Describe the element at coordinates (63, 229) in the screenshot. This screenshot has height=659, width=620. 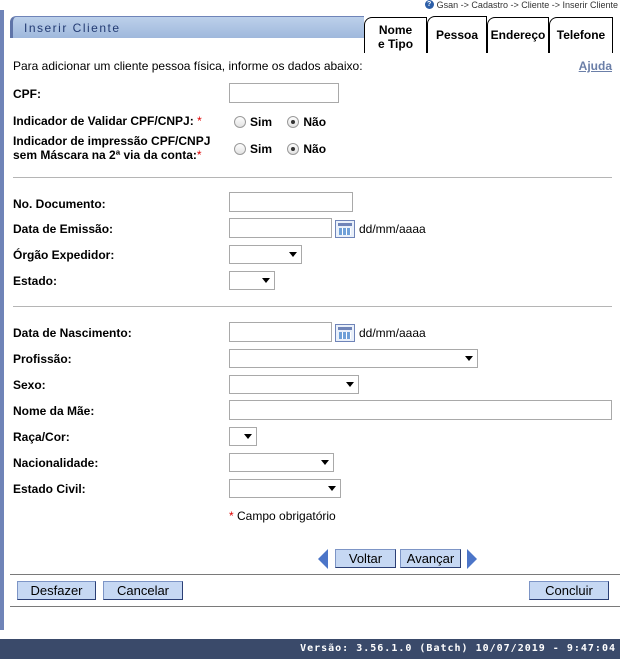
I see `emissao-label: Data de Emissão:` at that location.